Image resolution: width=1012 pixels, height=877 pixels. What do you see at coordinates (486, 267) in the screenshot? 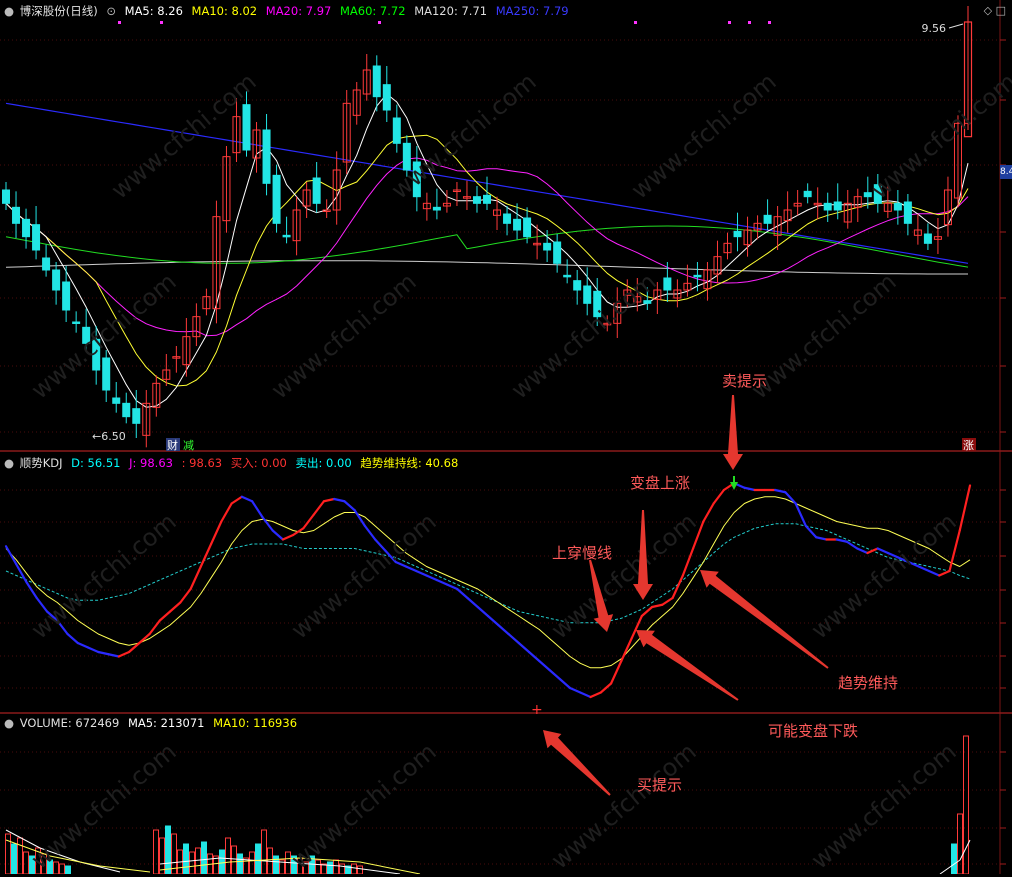
I see `ma120-line` at bounding box center [486, 267].